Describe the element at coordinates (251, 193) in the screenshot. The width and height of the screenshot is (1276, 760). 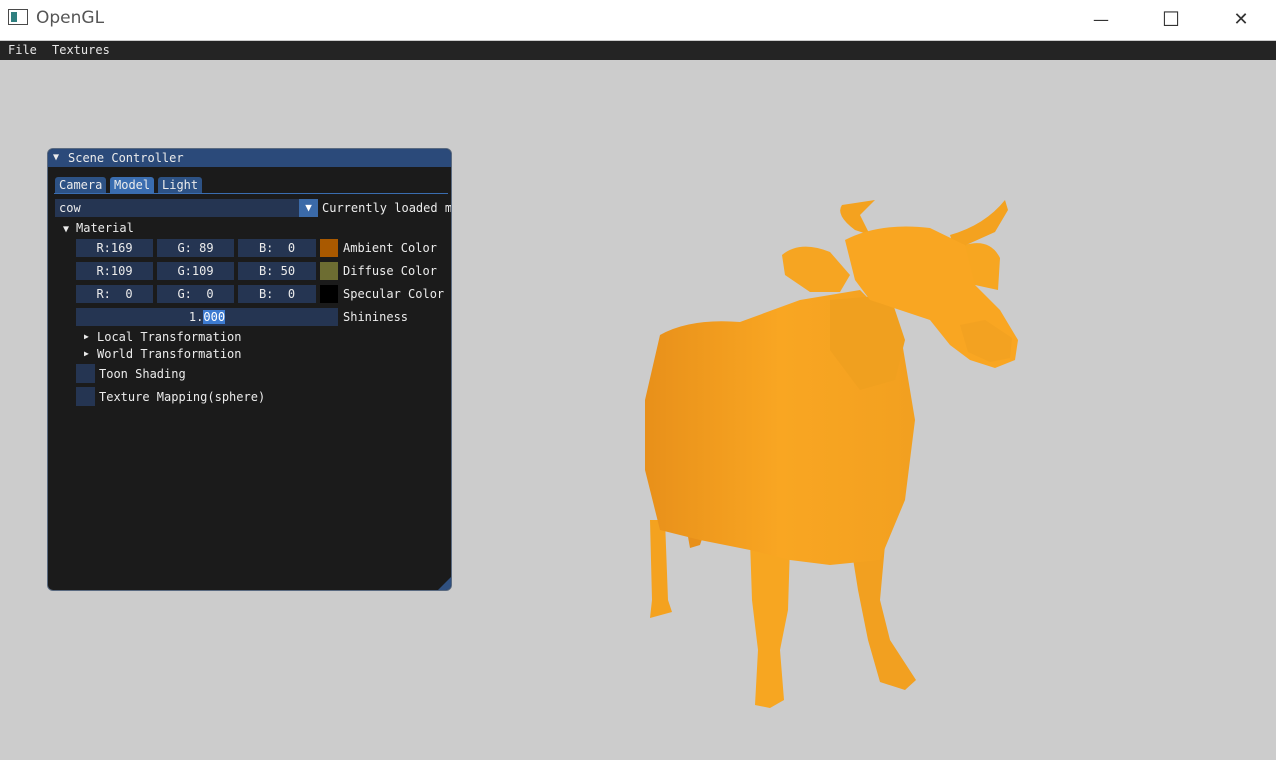
I see `tab-underline` at that location.